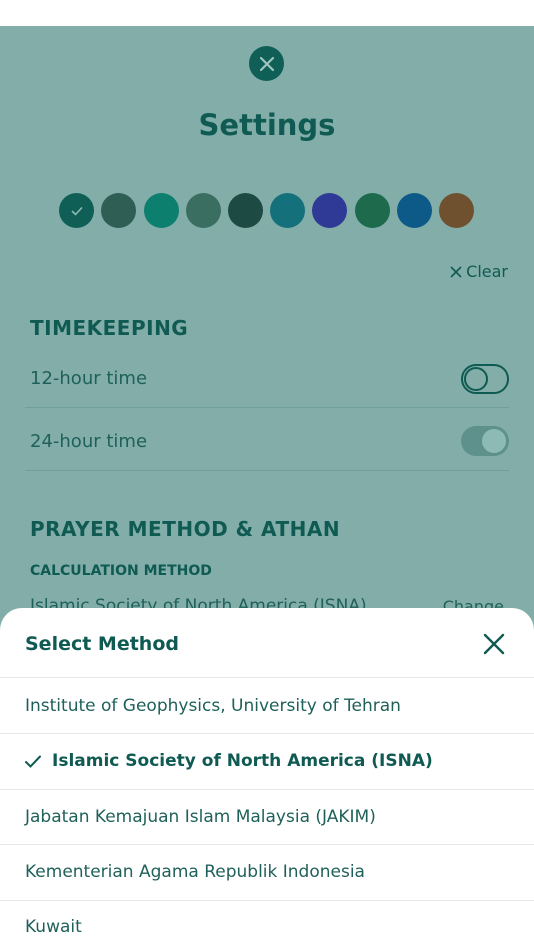  Describe the element at coordinates (487, 271) in the screenshot. I see `clear-label: Clear` at that location.